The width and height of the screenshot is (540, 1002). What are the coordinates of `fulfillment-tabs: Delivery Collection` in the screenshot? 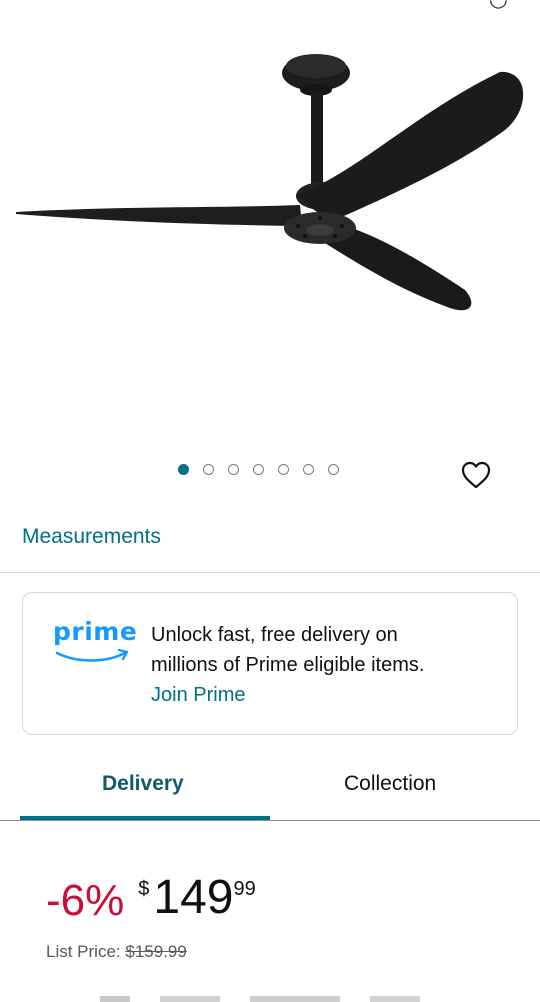 It's located at (270, 792).